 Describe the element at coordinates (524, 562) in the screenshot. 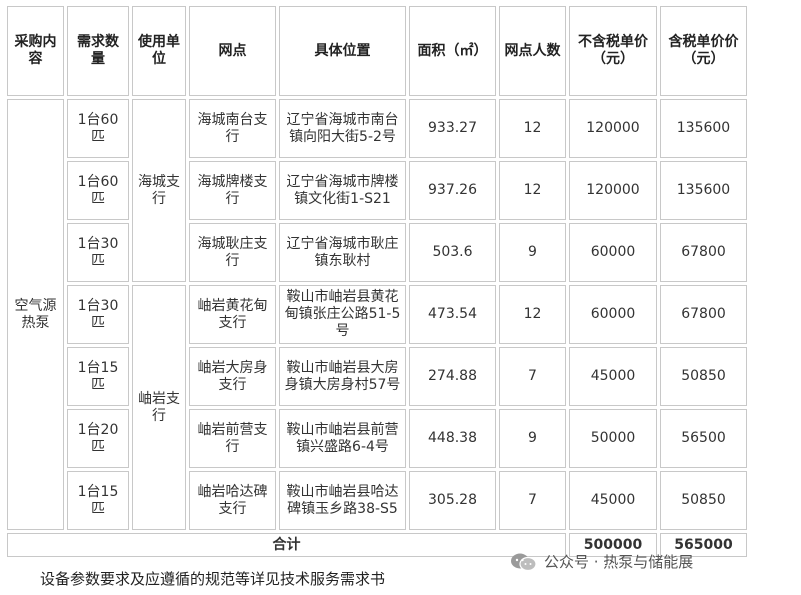

I see `wechat-icon` at that location.